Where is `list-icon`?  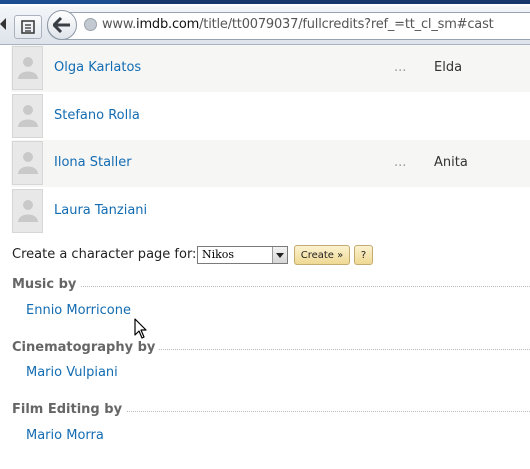
list-icon is located at coordinates (28, 27).